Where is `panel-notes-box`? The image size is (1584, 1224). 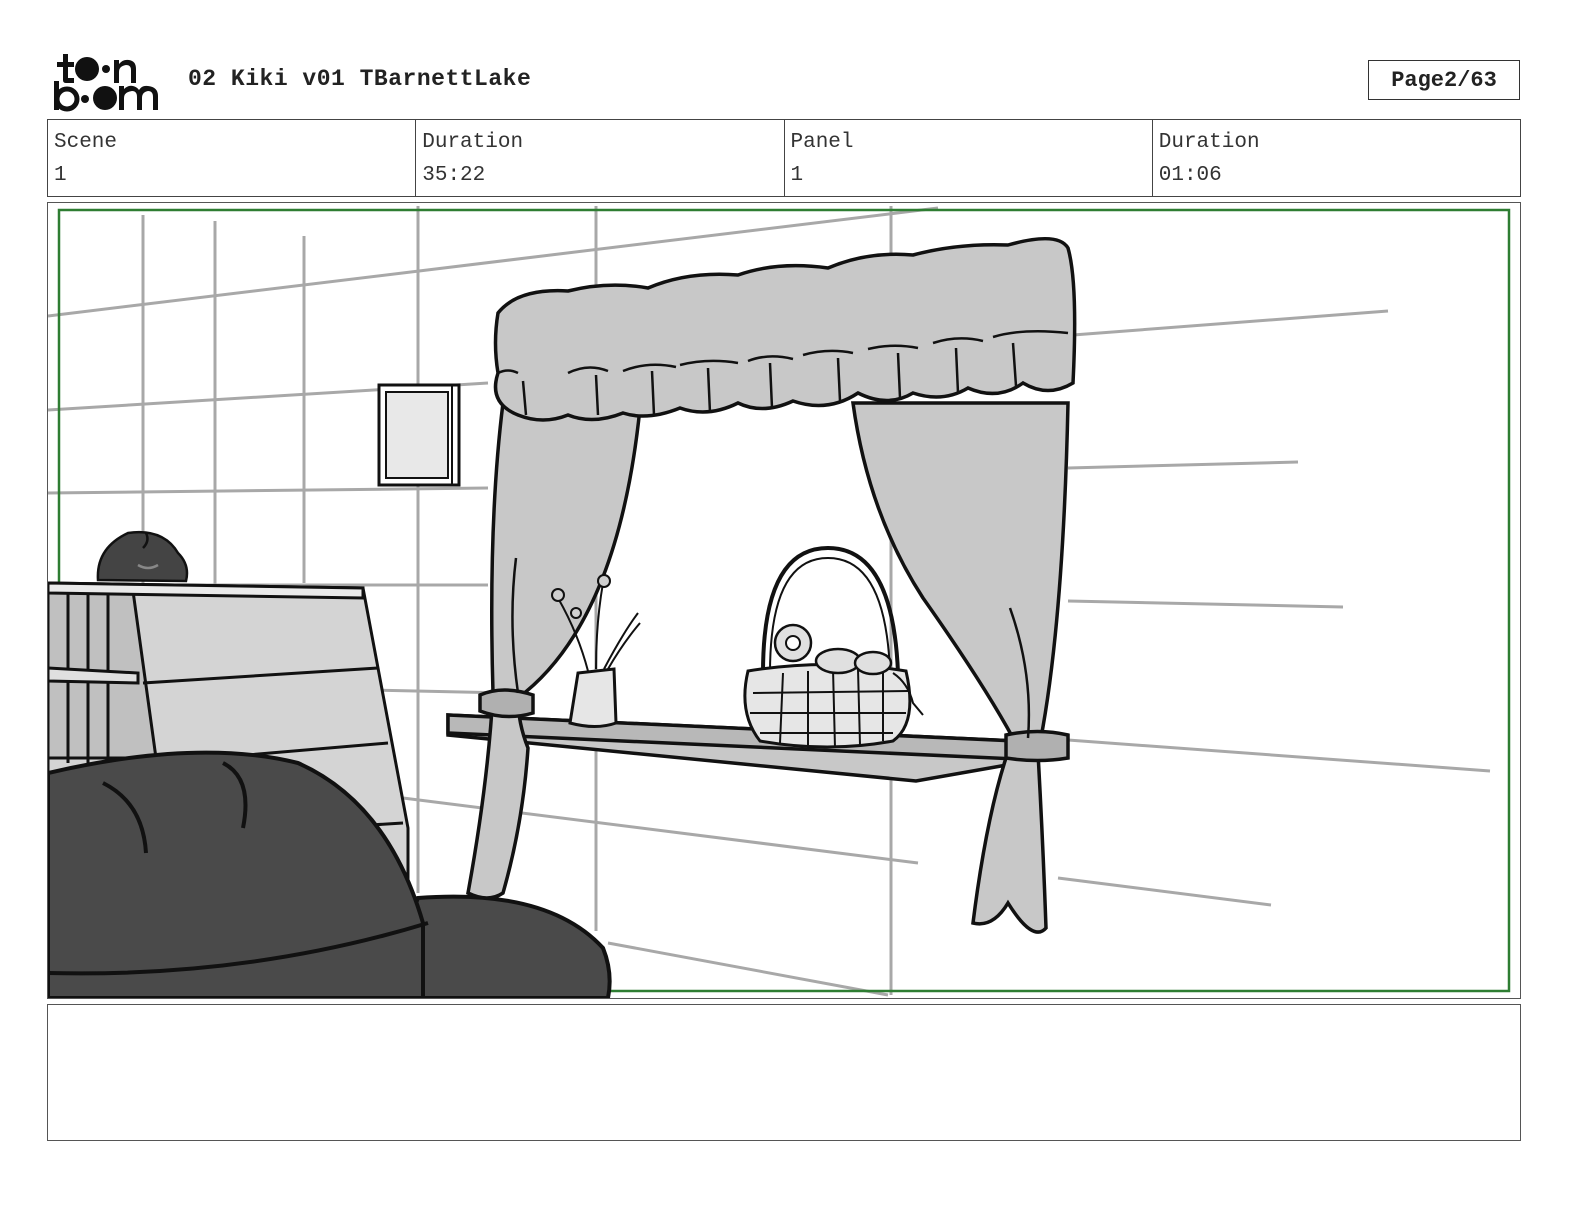
panel-notes-box is located at coordinates (784, 1072).